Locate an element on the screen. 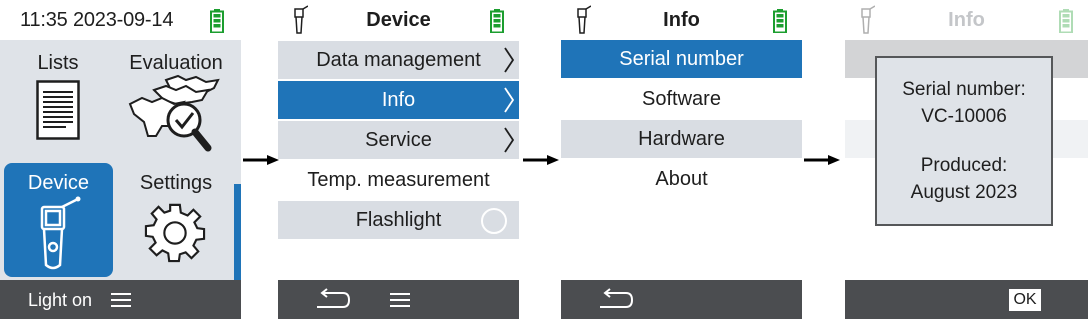 The width and height of the screenshot is (1088, 319). menu-item-hardware: Hardware is located at coordinates (681, 139).